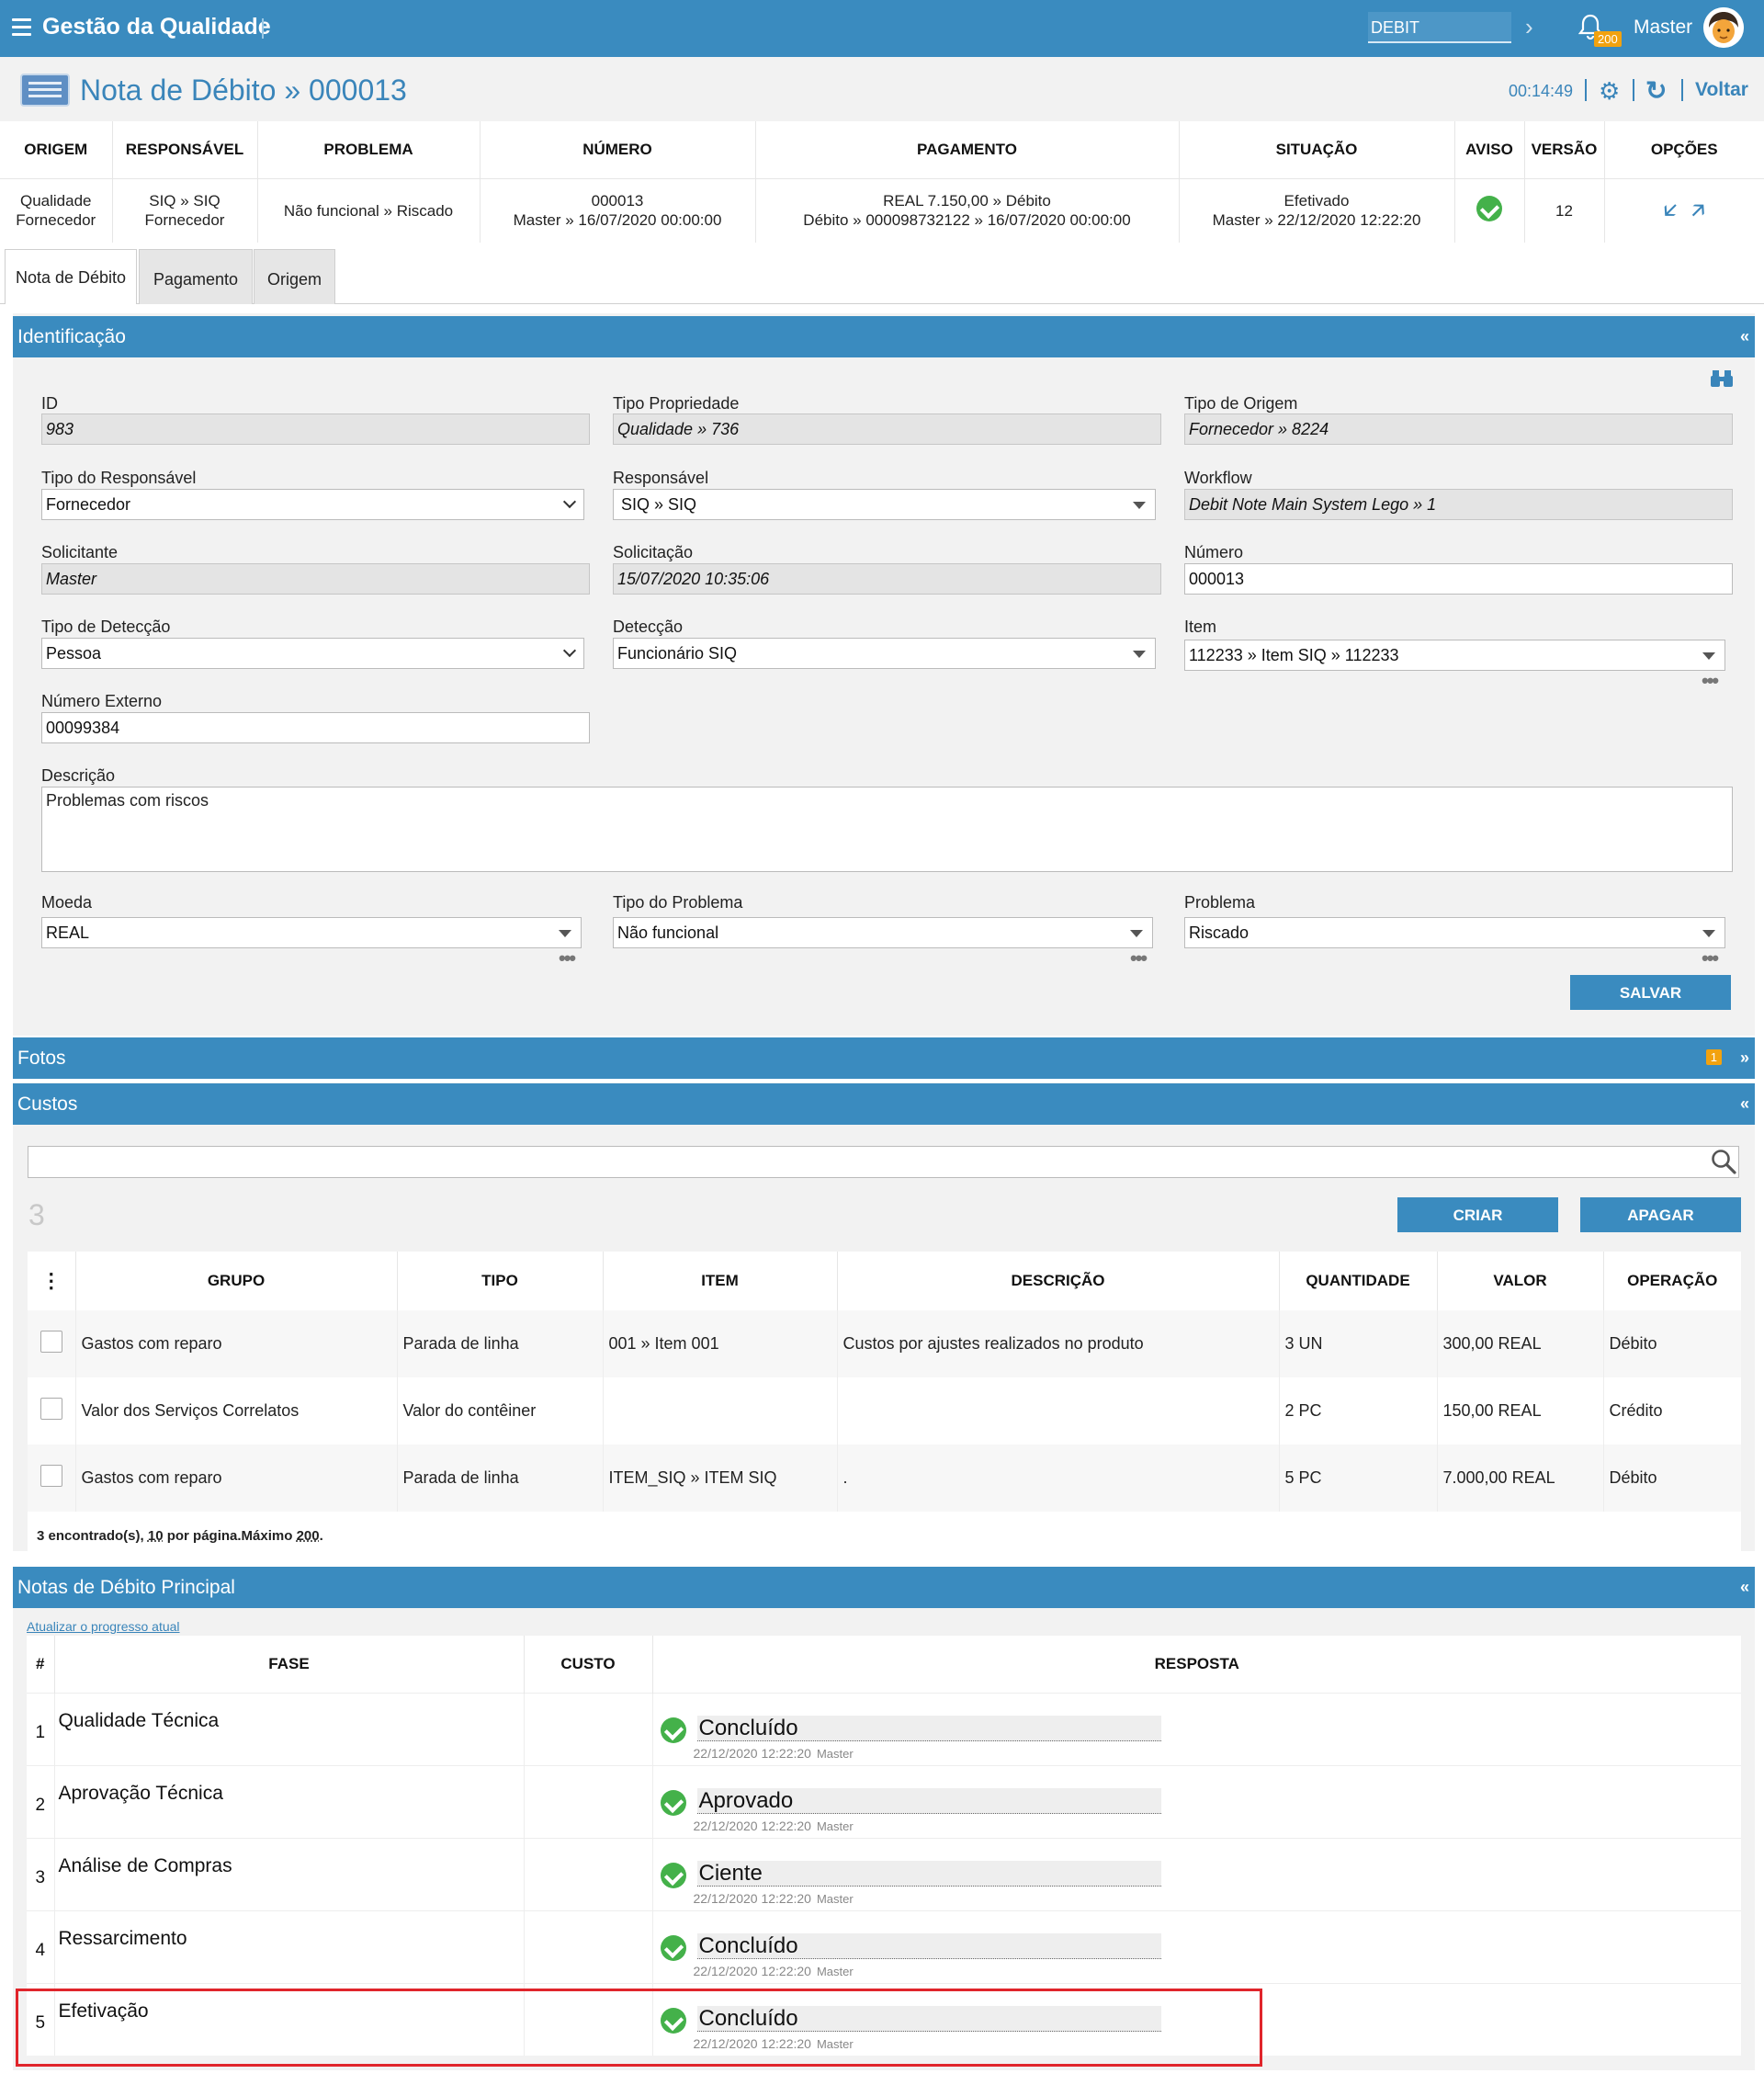 The height and width of the screenshot is (2085, 1764). What do you see at coordinates (156, 1536) in the screenshot?
I see `per-page-value: 10` at bounding box center [156, 1536].